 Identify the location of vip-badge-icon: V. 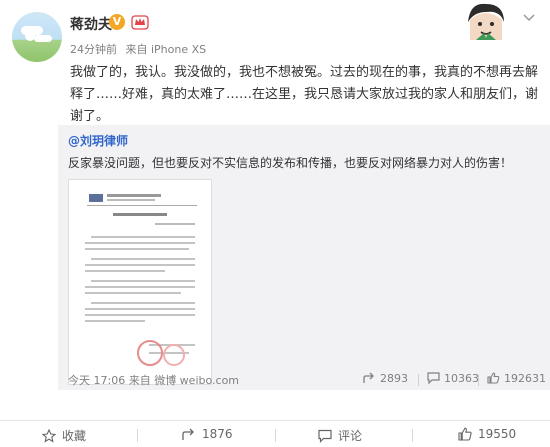
(117, 22).